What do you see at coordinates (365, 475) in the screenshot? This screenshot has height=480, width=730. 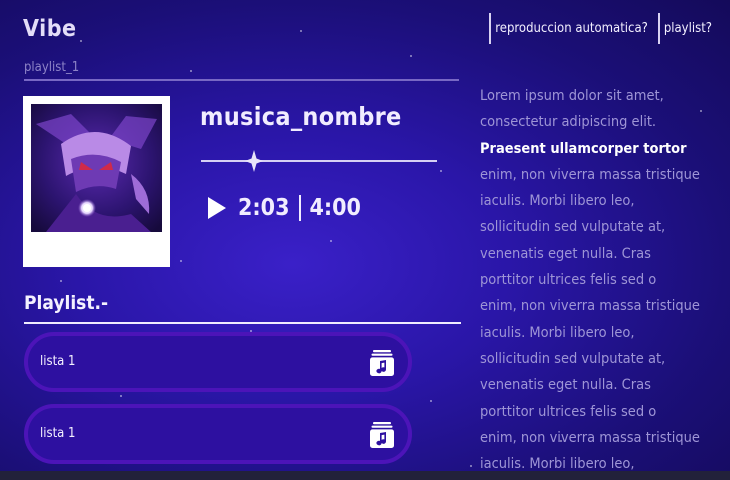 I see `bottom-bar` at bounding box center [365, 475].